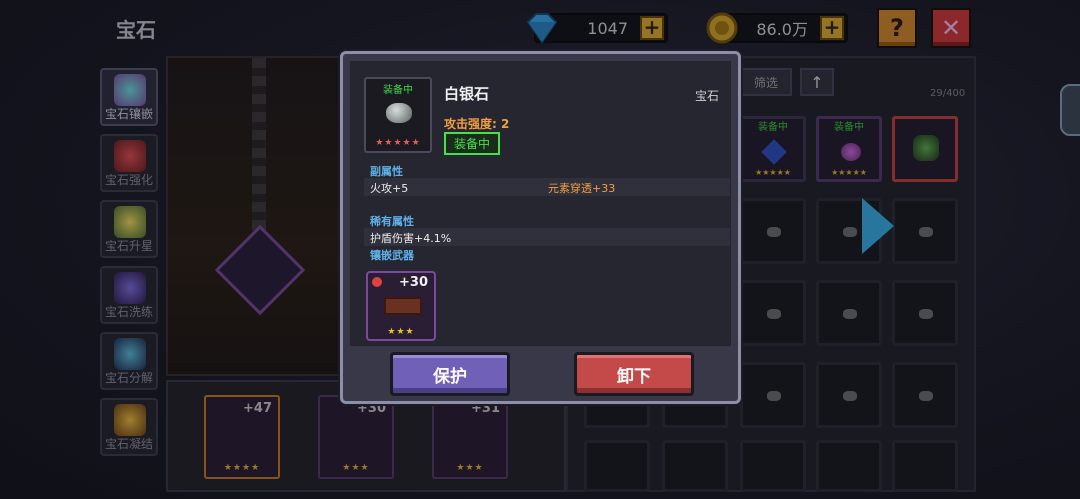 This screenshot has height=499, width=1080. Describe the element at coordinates (634, 374) in the screenshot. I see `unequip-button: 卸下` at that location.